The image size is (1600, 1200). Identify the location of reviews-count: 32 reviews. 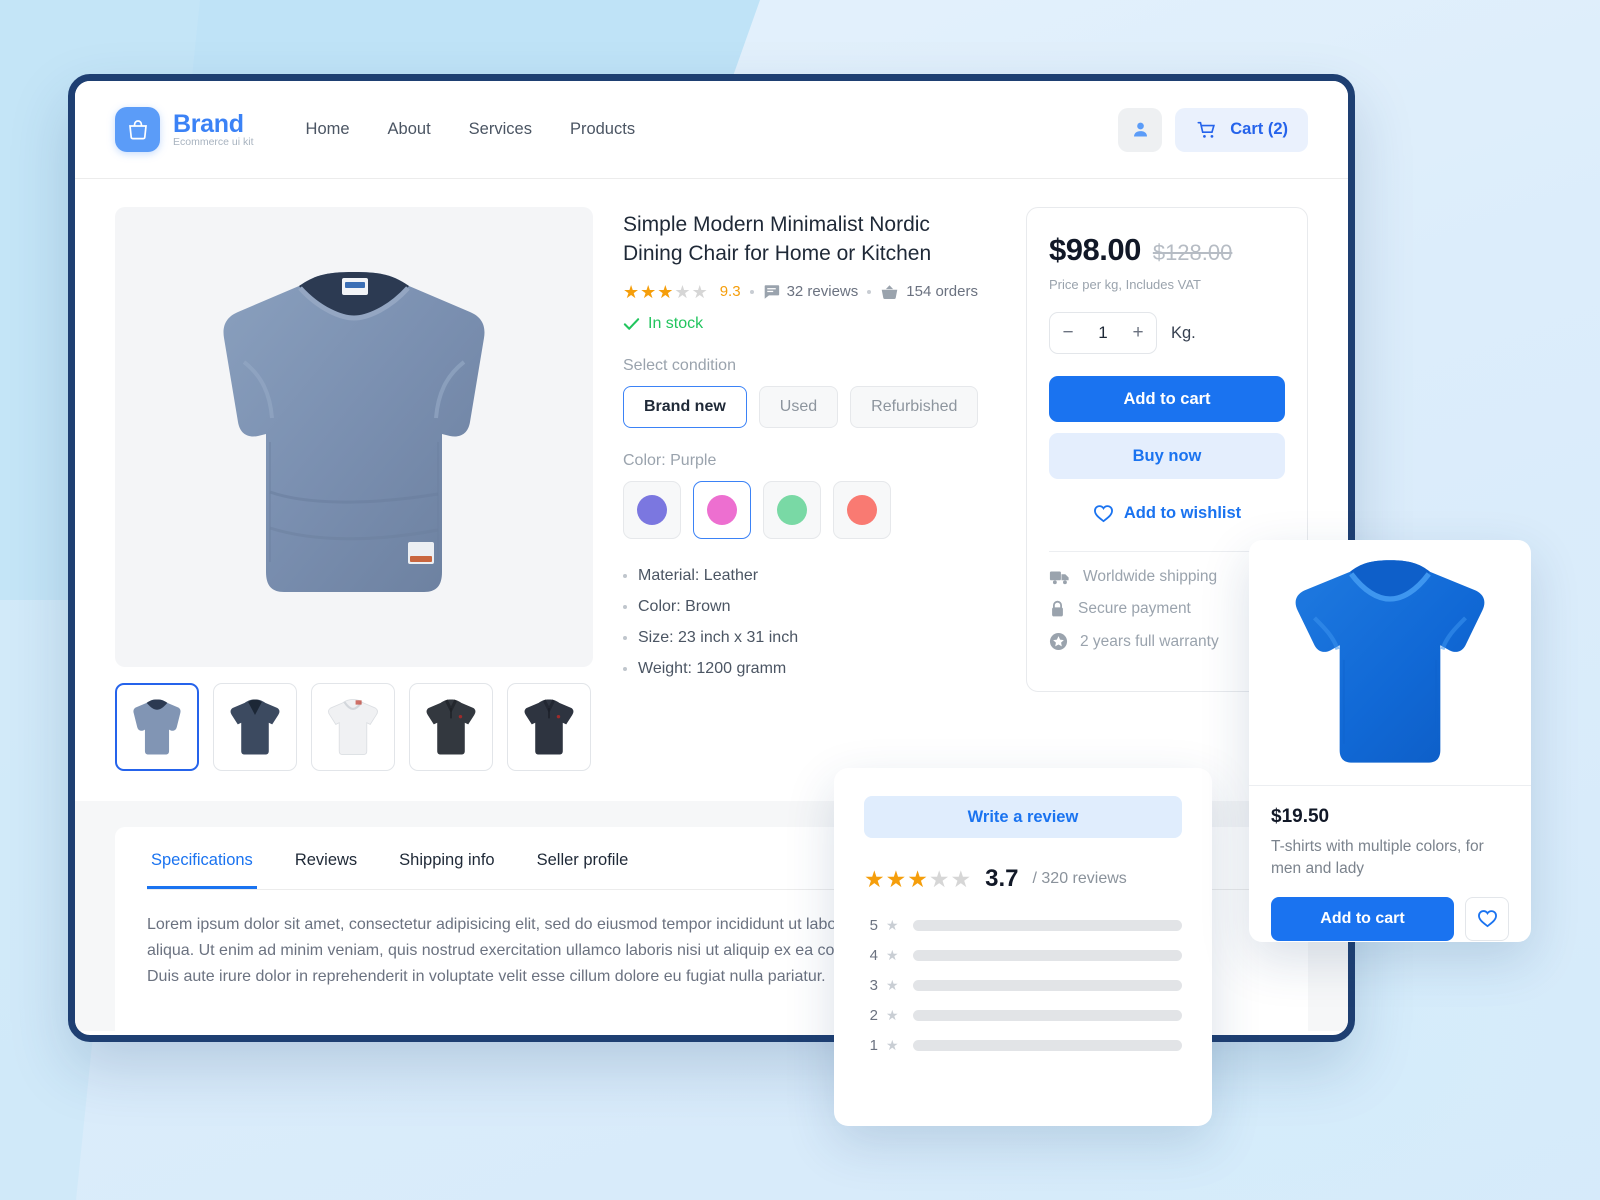
(811, 292).